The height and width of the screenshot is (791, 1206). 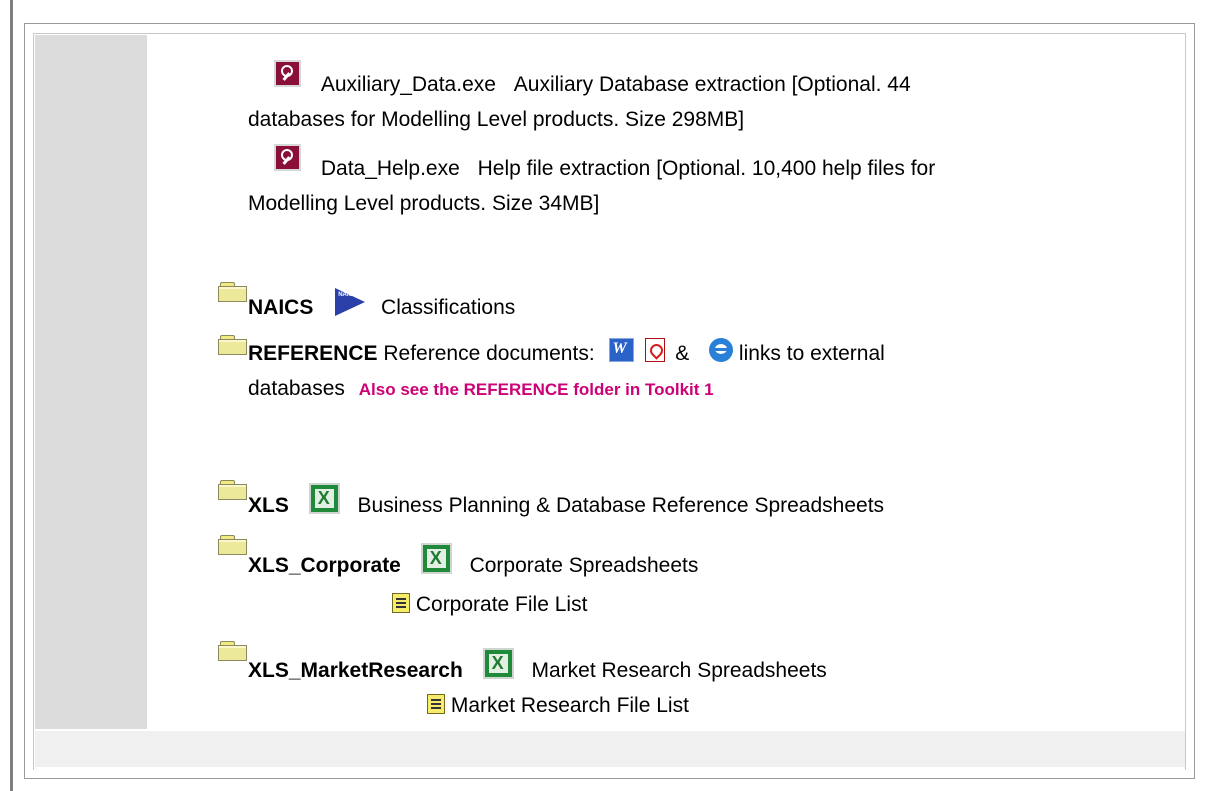 I want to click on auxiliary-data-filename: Auxiliary_Data.exe, so click(x=408, y=84).